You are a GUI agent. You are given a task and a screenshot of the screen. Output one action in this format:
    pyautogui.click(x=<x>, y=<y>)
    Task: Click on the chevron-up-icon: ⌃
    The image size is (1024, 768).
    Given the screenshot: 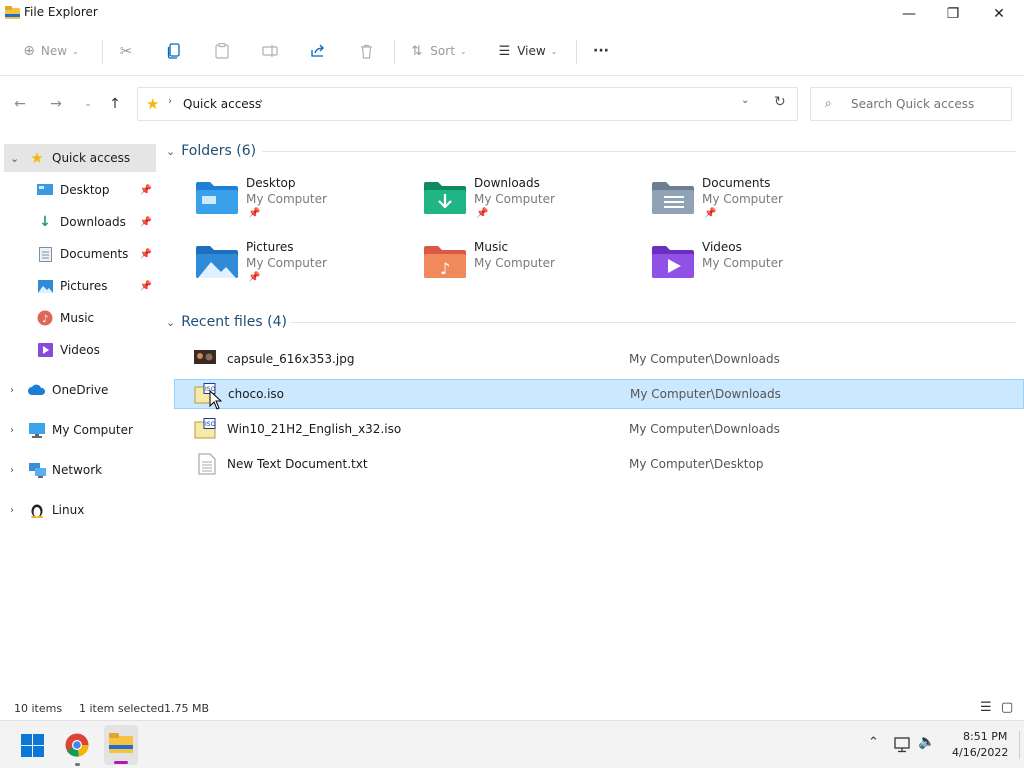 What is the action you would take?
    pyautogui.click(x=873, y=742)
    